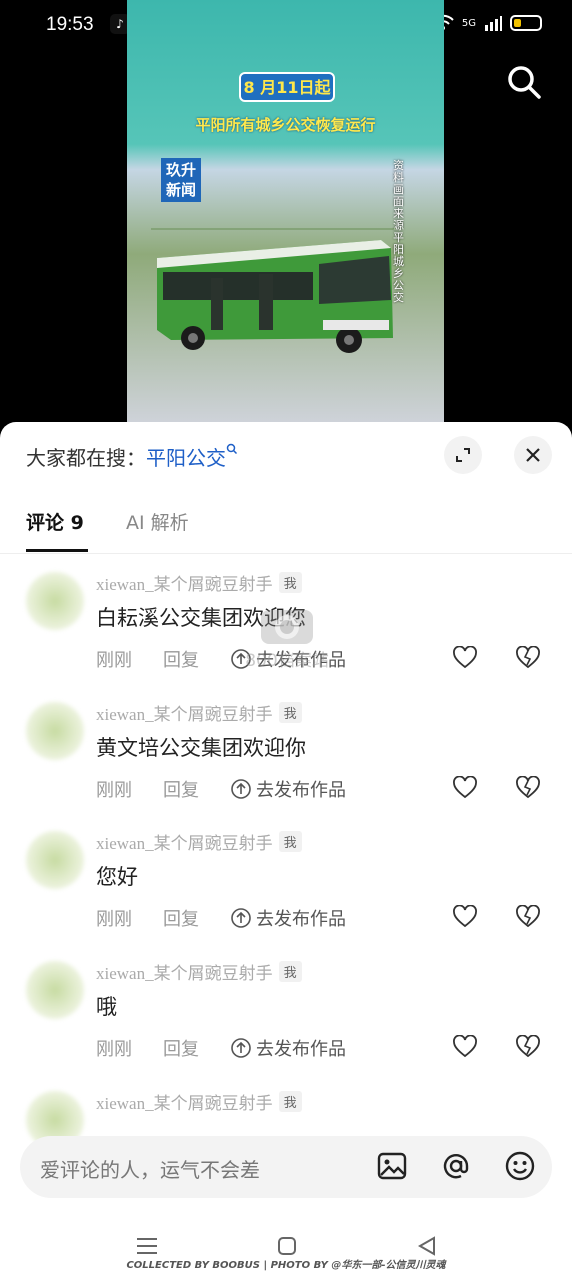 The width and height of the screenshot is (572, 1280). I want to click on expand-icon, so click(463, 455).